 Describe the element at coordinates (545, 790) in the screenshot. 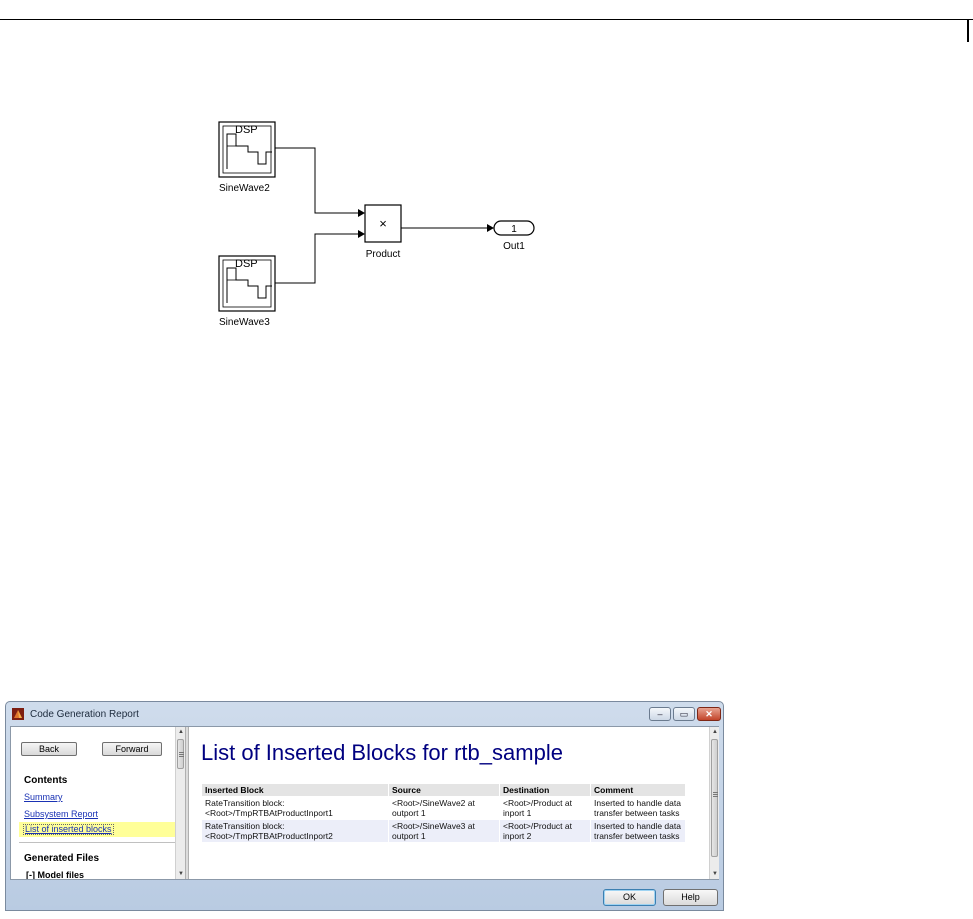

I see `column-header-destination: Destination` at that location.